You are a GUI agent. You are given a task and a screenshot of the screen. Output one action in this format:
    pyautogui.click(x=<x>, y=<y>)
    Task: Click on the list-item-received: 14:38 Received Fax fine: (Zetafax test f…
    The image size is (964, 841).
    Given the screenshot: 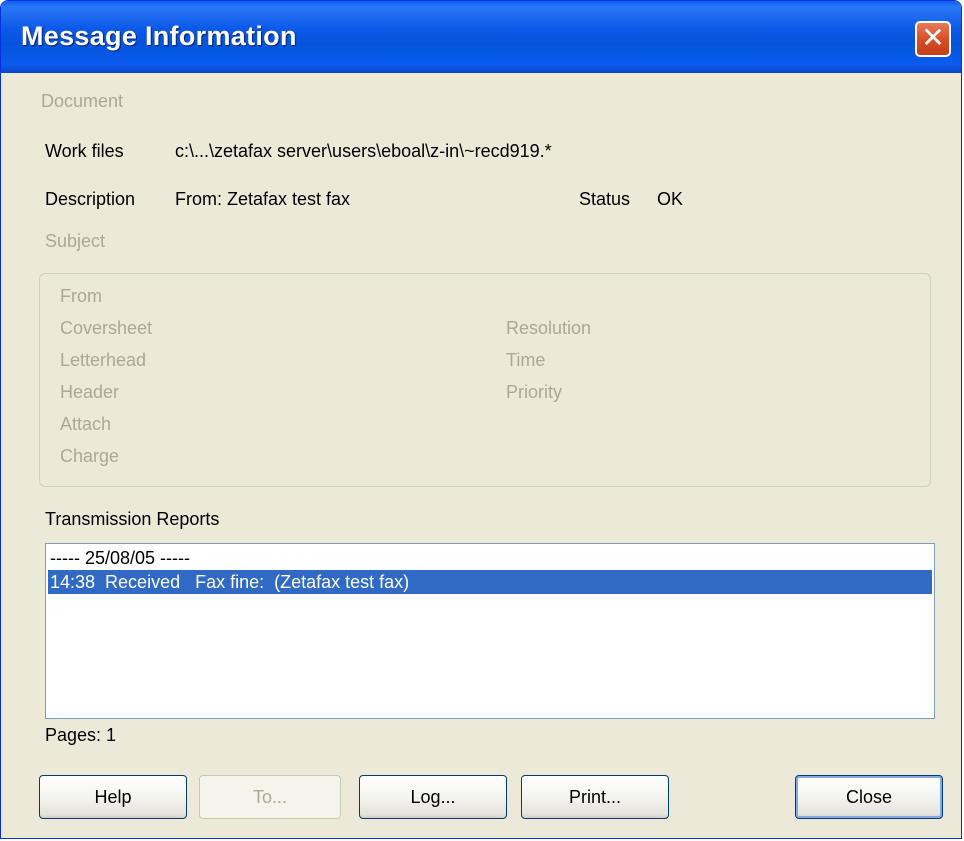 What is the action you would take?
    pyautogui.click(x=490, y=582)
    